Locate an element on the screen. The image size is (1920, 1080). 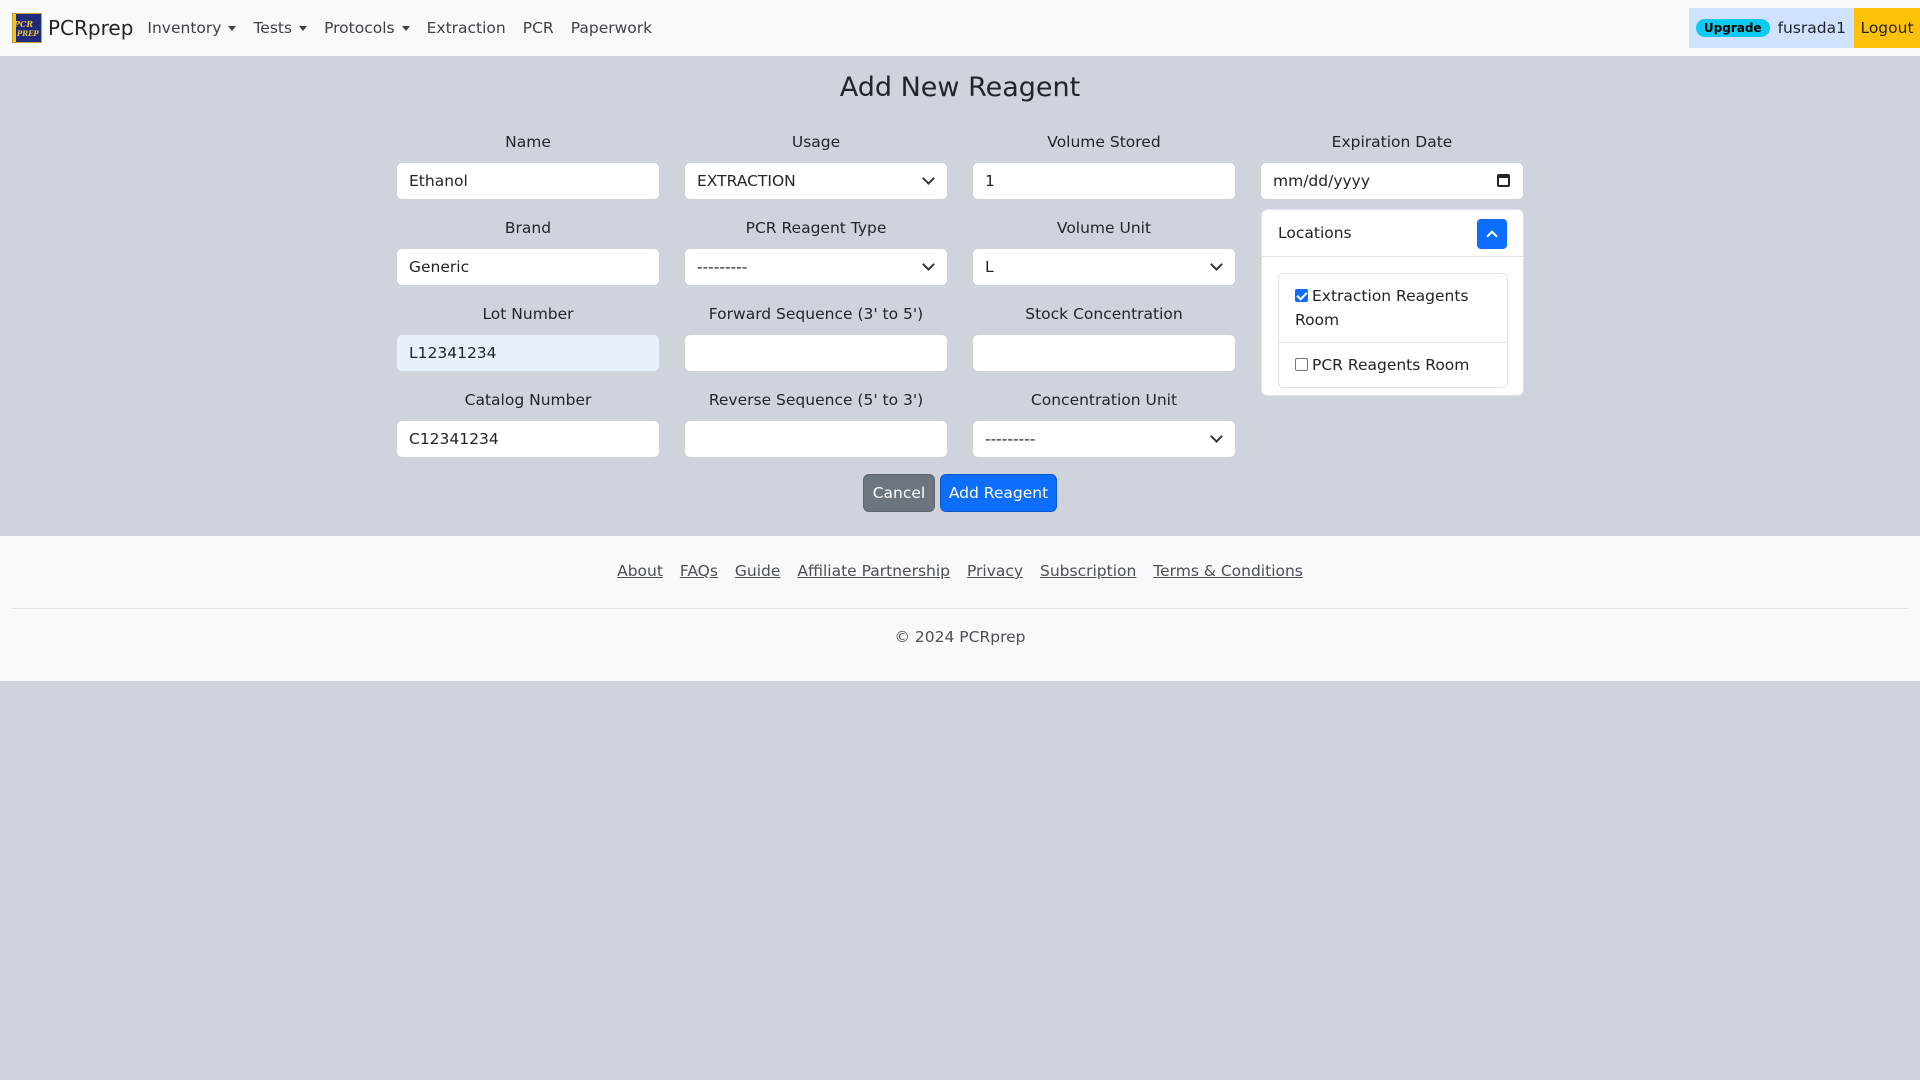
volume-unit-select: L is located at coordinates (1104, 267).